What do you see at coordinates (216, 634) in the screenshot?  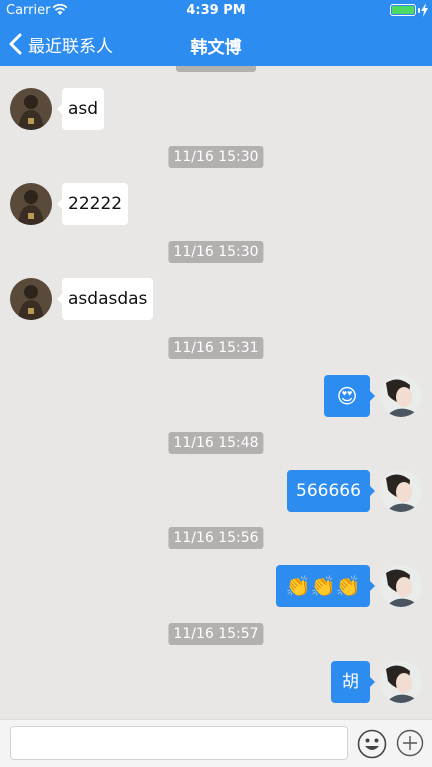 I see `timestamp-label: 11/16 15:57` at bounding box center [216, 634].